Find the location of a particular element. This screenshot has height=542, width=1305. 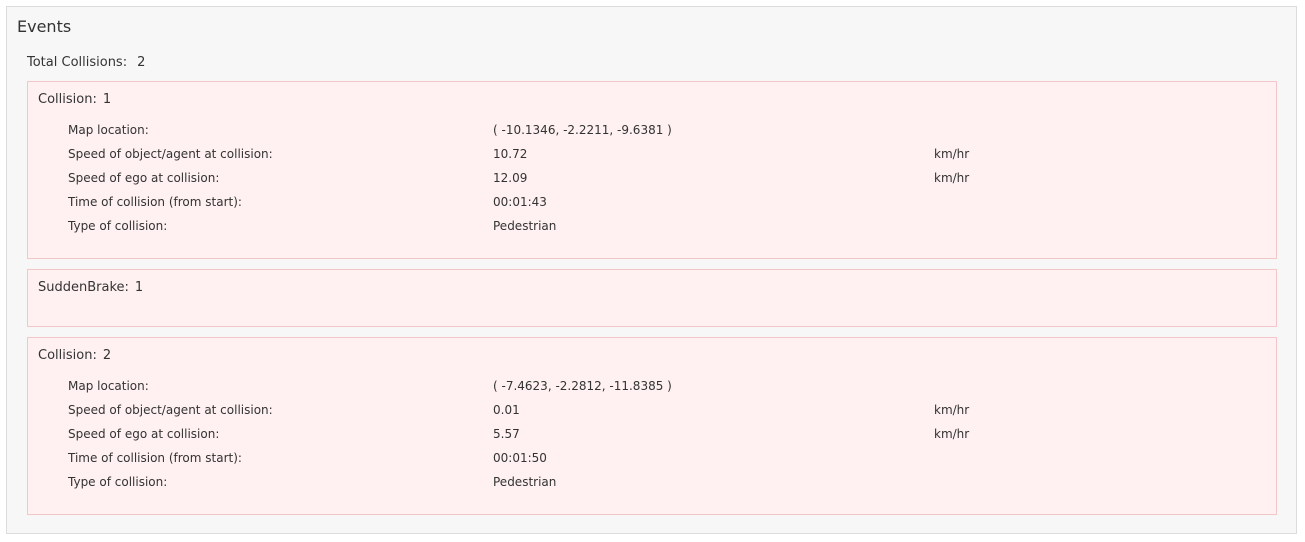

event-header: SuddenBrake: 1 is located at coordinates (90, 287).